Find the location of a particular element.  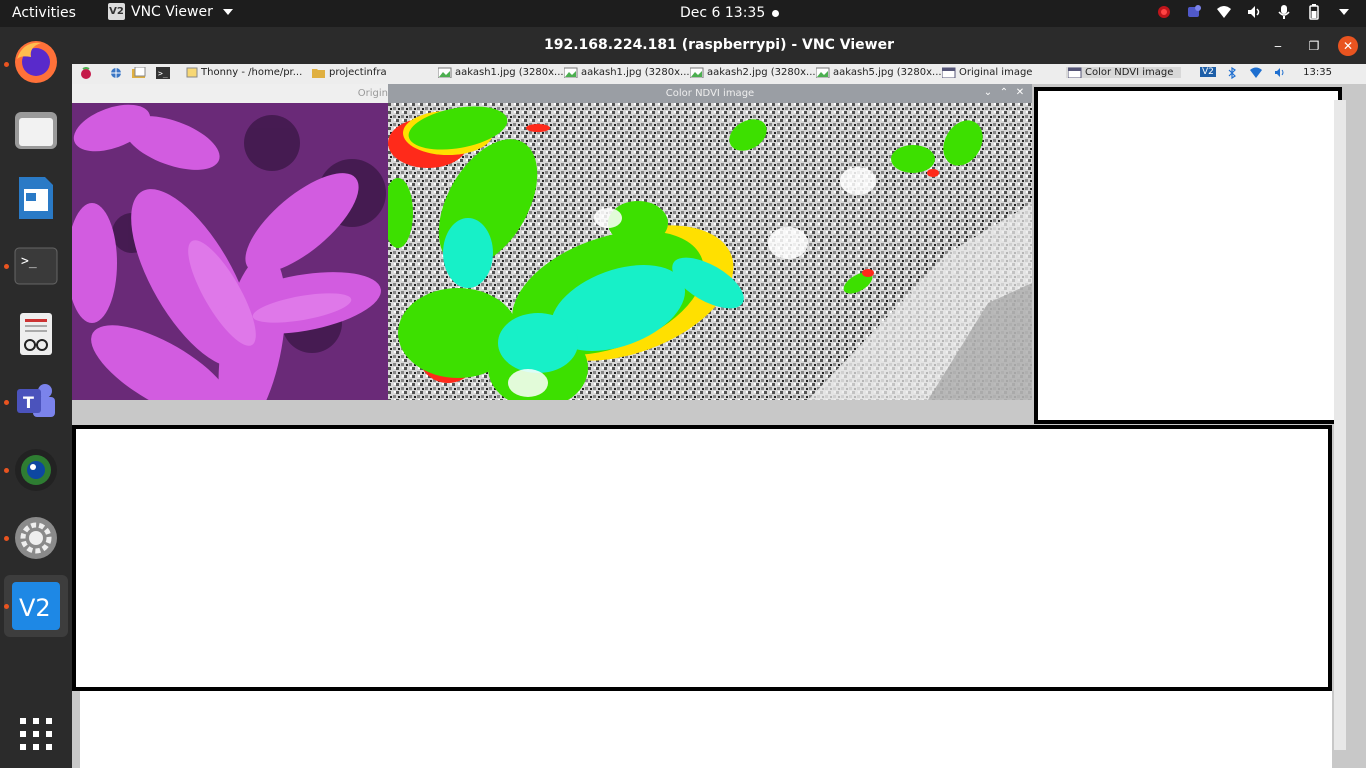

chevron-down-icon is located at coordinates (227, 11).